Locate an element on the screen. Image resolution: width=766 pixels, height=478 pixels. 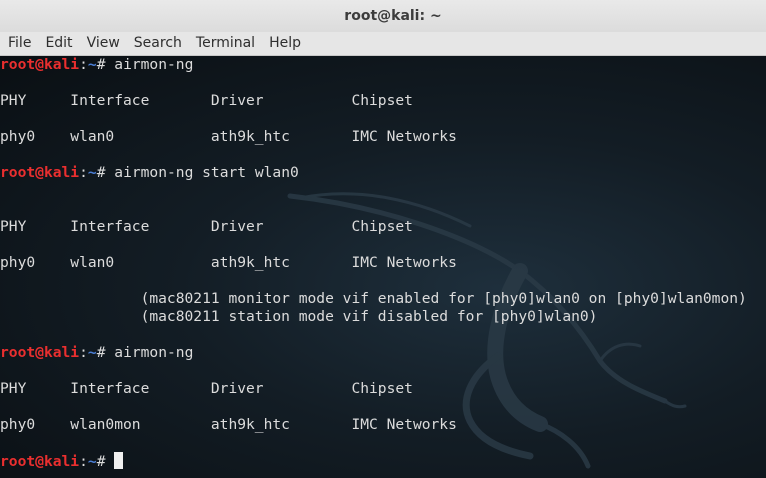
menu-view: View is located at coordinates (103, 43).